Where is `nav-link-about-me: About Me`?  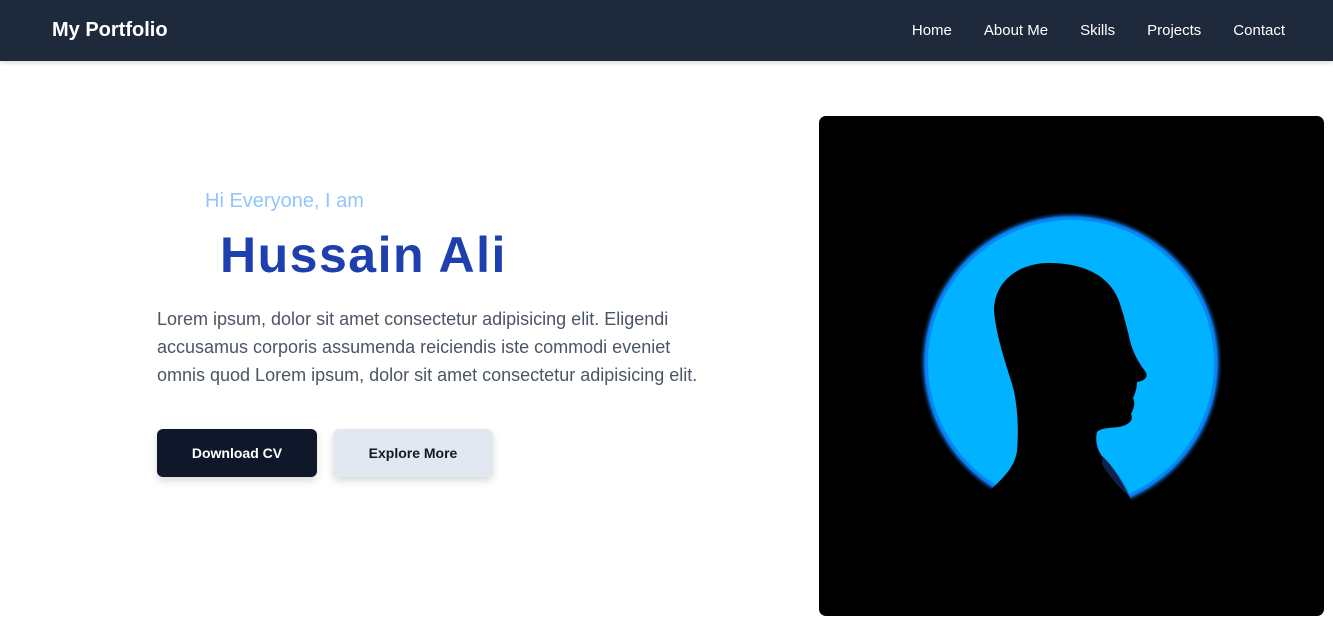 nav-link-about-me: About Me is located at coordinates (1016, 30).